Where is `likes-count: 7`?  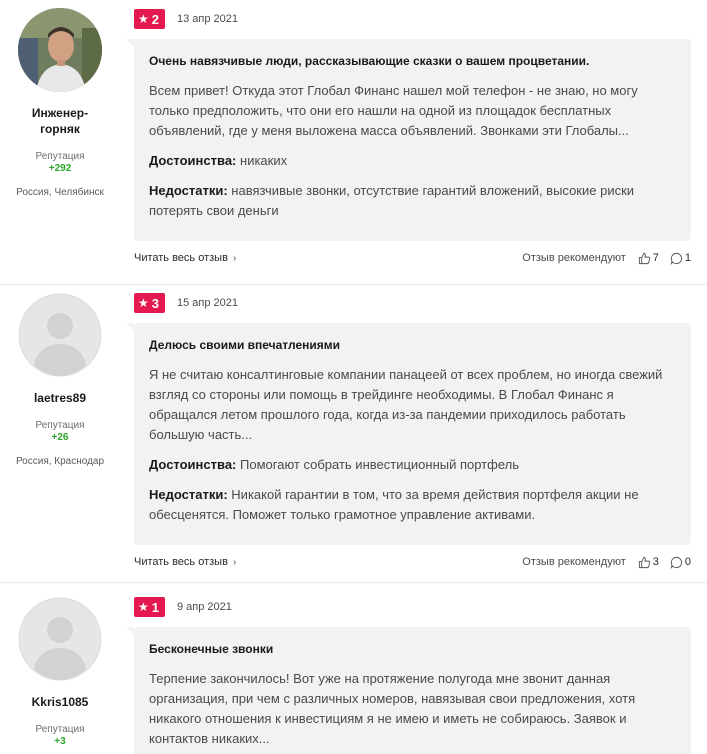 likes-count: 7 is located at coordinates (655, 258).